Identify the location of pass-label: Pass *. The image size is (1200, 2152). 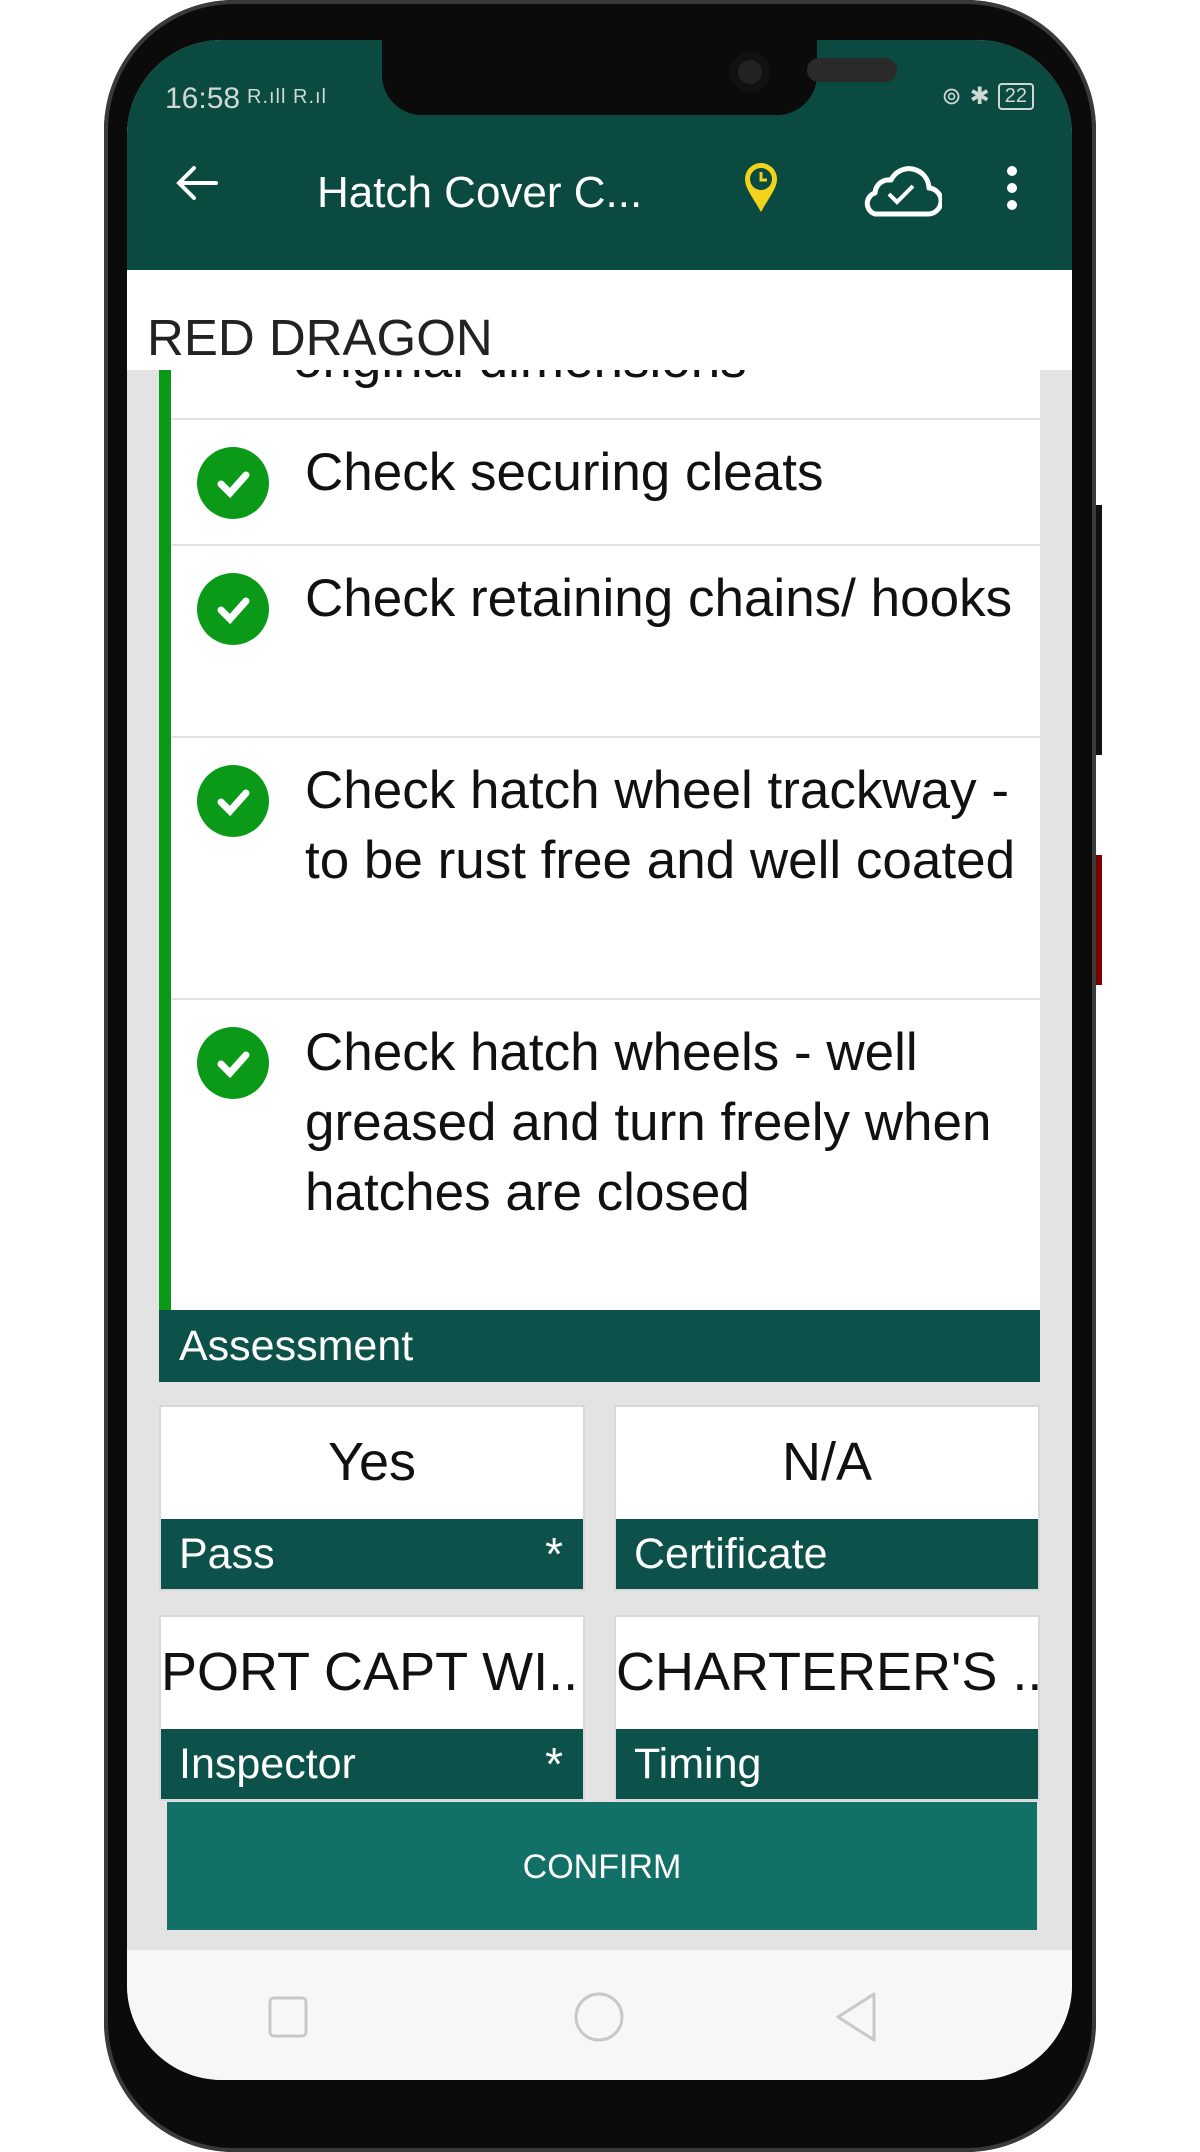
(372, 1554).